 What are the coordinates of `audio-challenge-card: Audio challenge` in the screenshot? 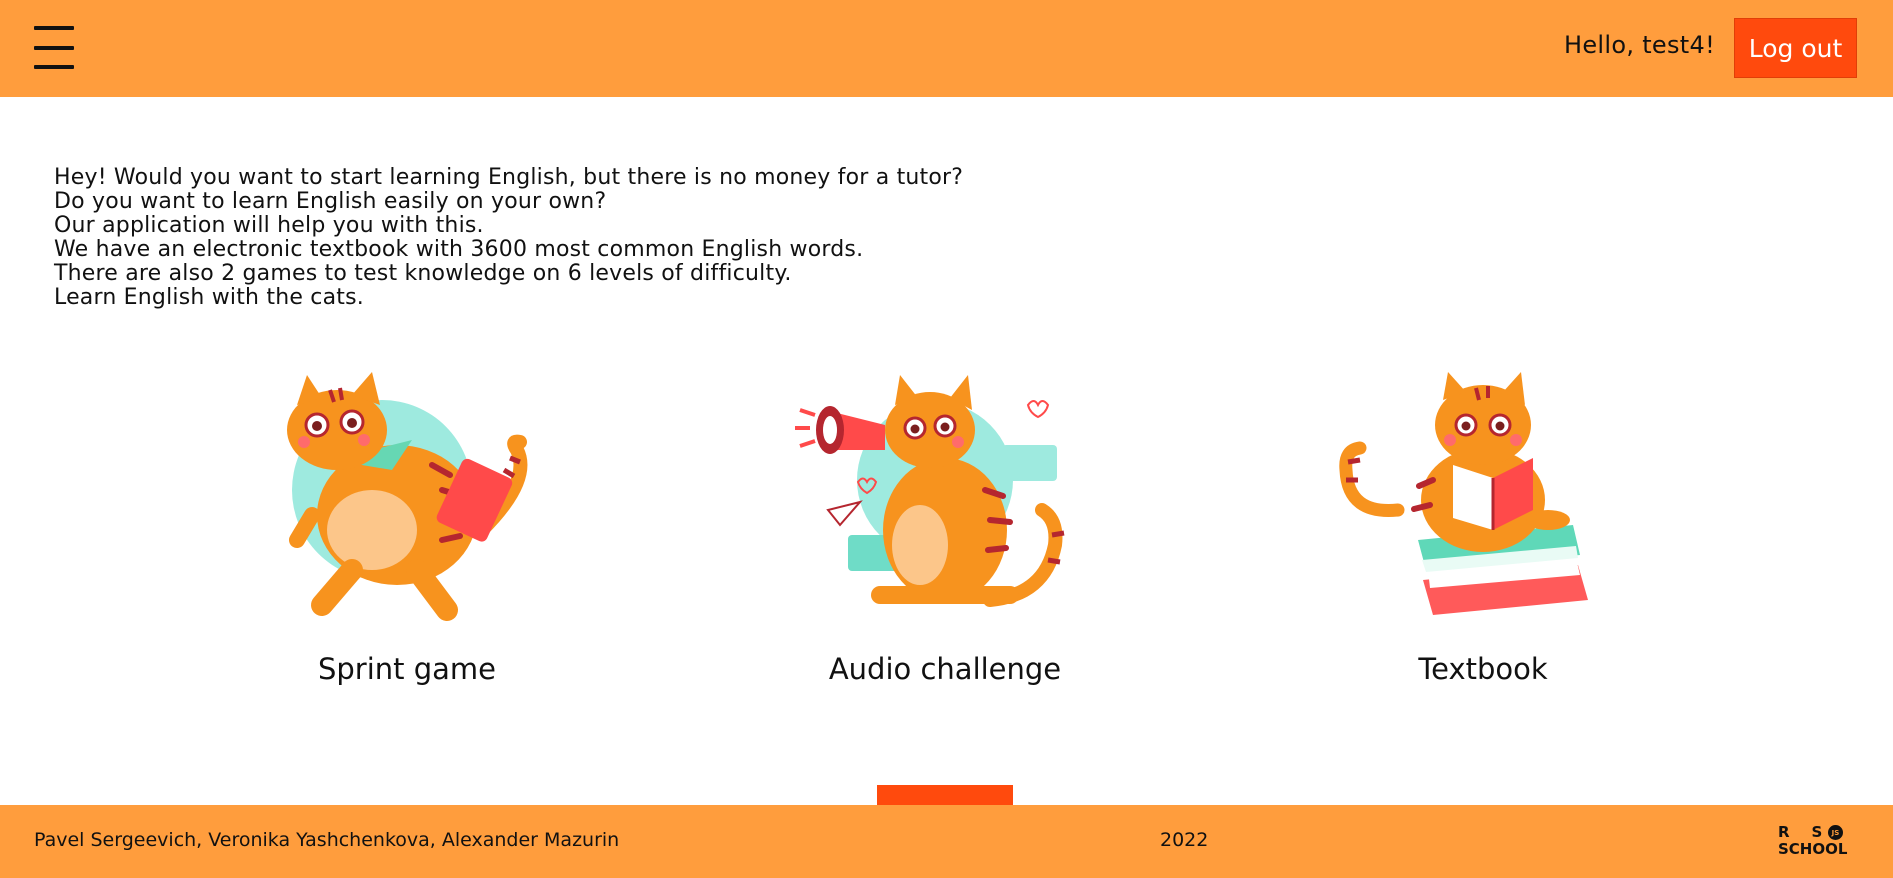 It's located at (945, 535).